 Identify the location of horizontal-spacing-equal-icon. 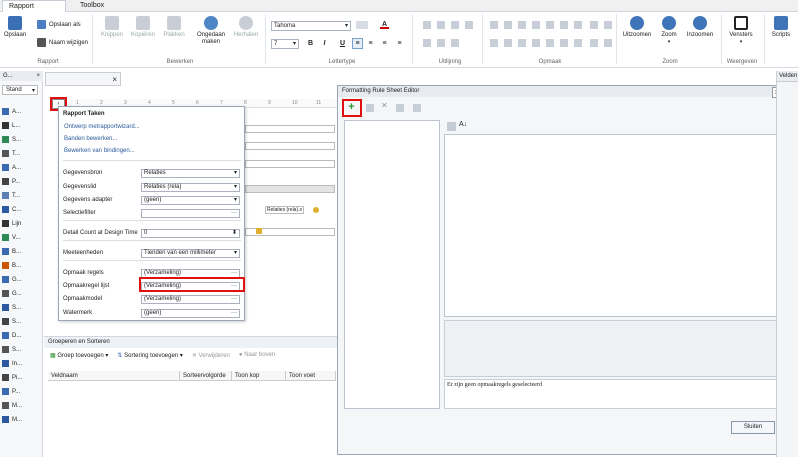
(550, 25).